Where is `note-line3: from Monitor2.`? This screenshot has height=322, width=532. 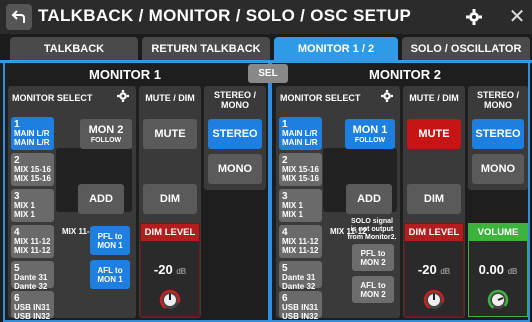
note-line3: from Monitor2. is located at coordinates (372, 237).